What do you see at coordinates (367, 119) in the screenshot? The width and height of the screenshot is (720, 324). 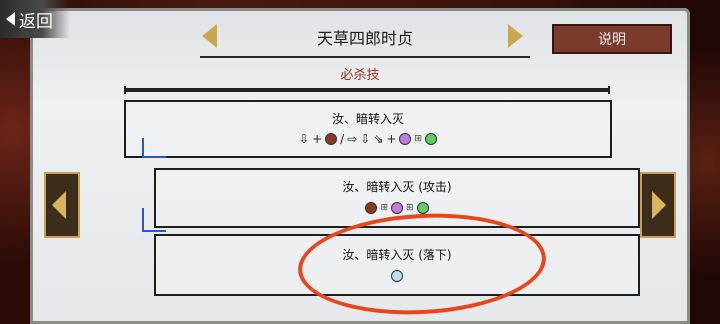 I see `move-name: 汝、暗转入灭` at bounding box center [367, 119].